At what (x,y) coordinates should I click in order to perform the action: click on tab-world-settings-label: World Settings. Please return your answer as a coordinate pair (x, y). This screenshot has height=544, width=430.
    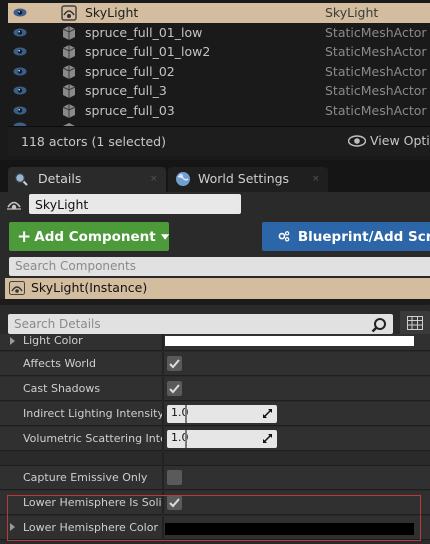
    Looking at the image, I should click on (244, 178).